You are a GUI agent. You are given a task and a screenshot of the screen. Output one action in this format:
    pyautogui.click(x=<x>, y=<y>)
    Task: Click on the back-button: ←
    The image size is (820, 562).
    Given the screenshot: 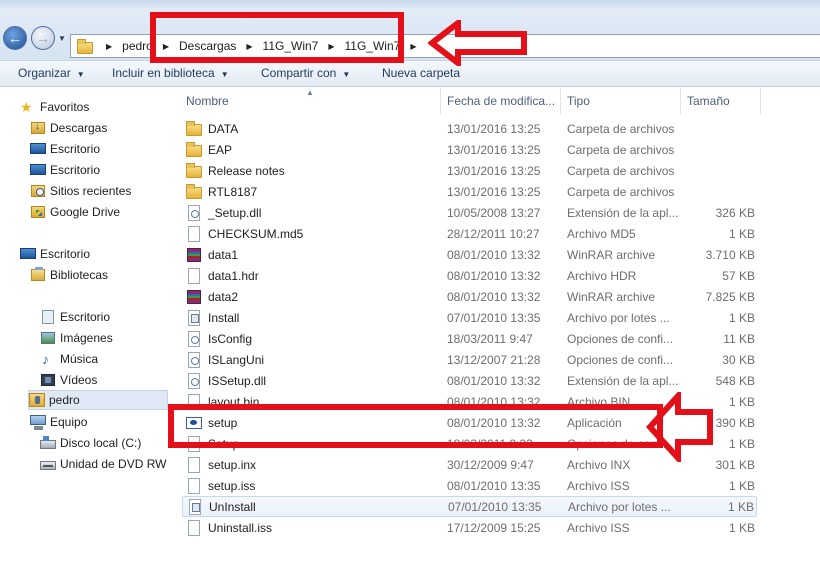 What is the action you would take?
    pyautogui.click(x=15, y=38)
    